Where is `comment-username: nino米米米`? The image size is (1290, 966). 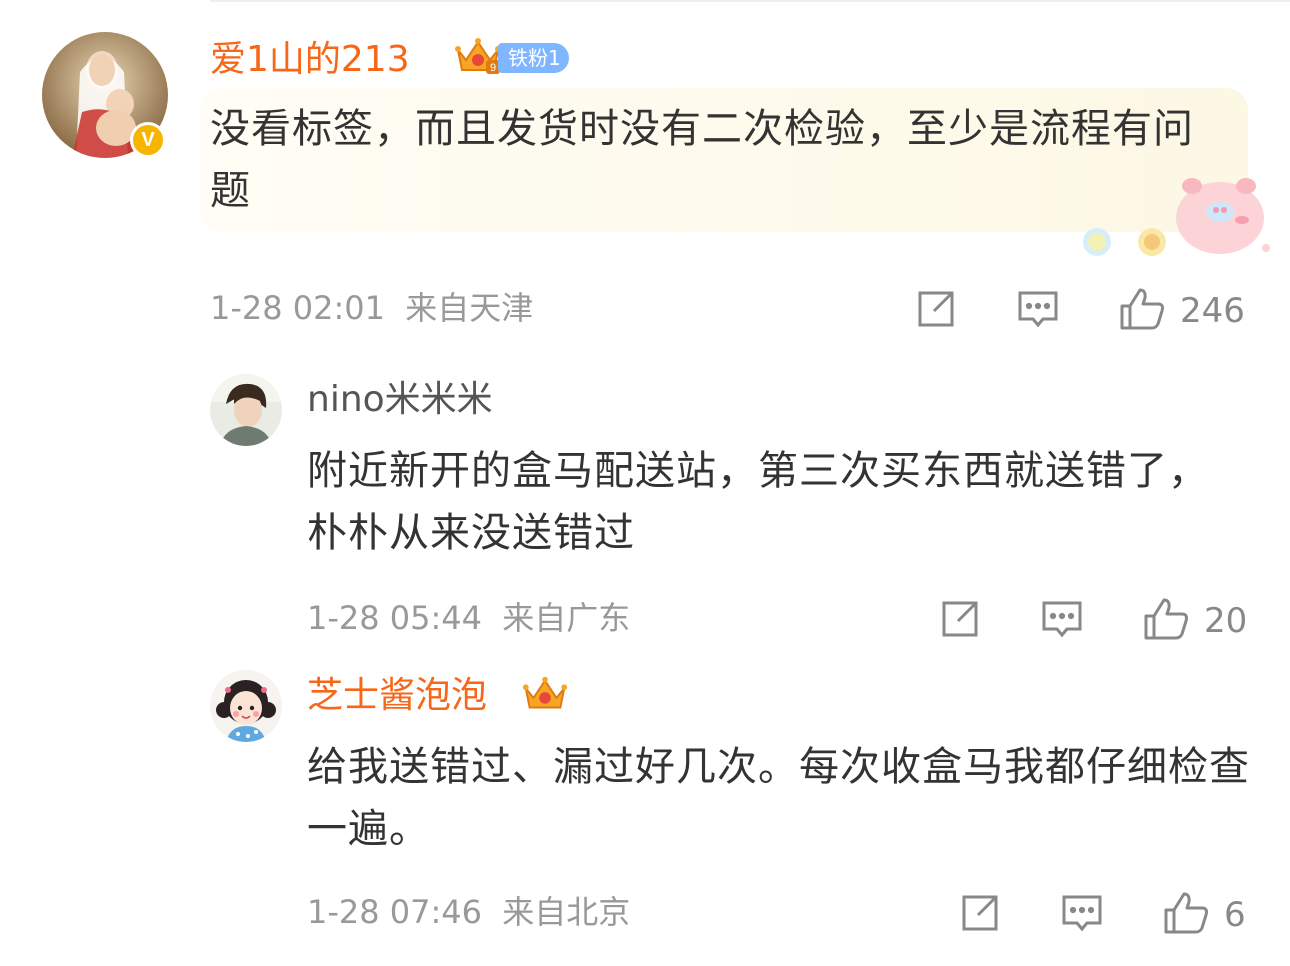
comment-username: nino米米米 is located at coordinates (400, 400).